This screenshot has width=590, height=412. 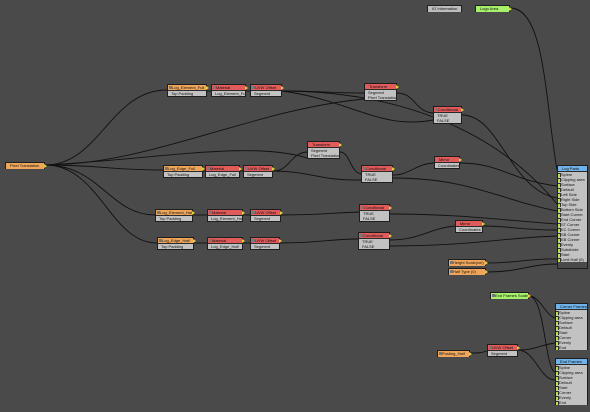 I want to click on transform-node-1: Transform Segment Pixel Translation, so click(x=381, y=92).